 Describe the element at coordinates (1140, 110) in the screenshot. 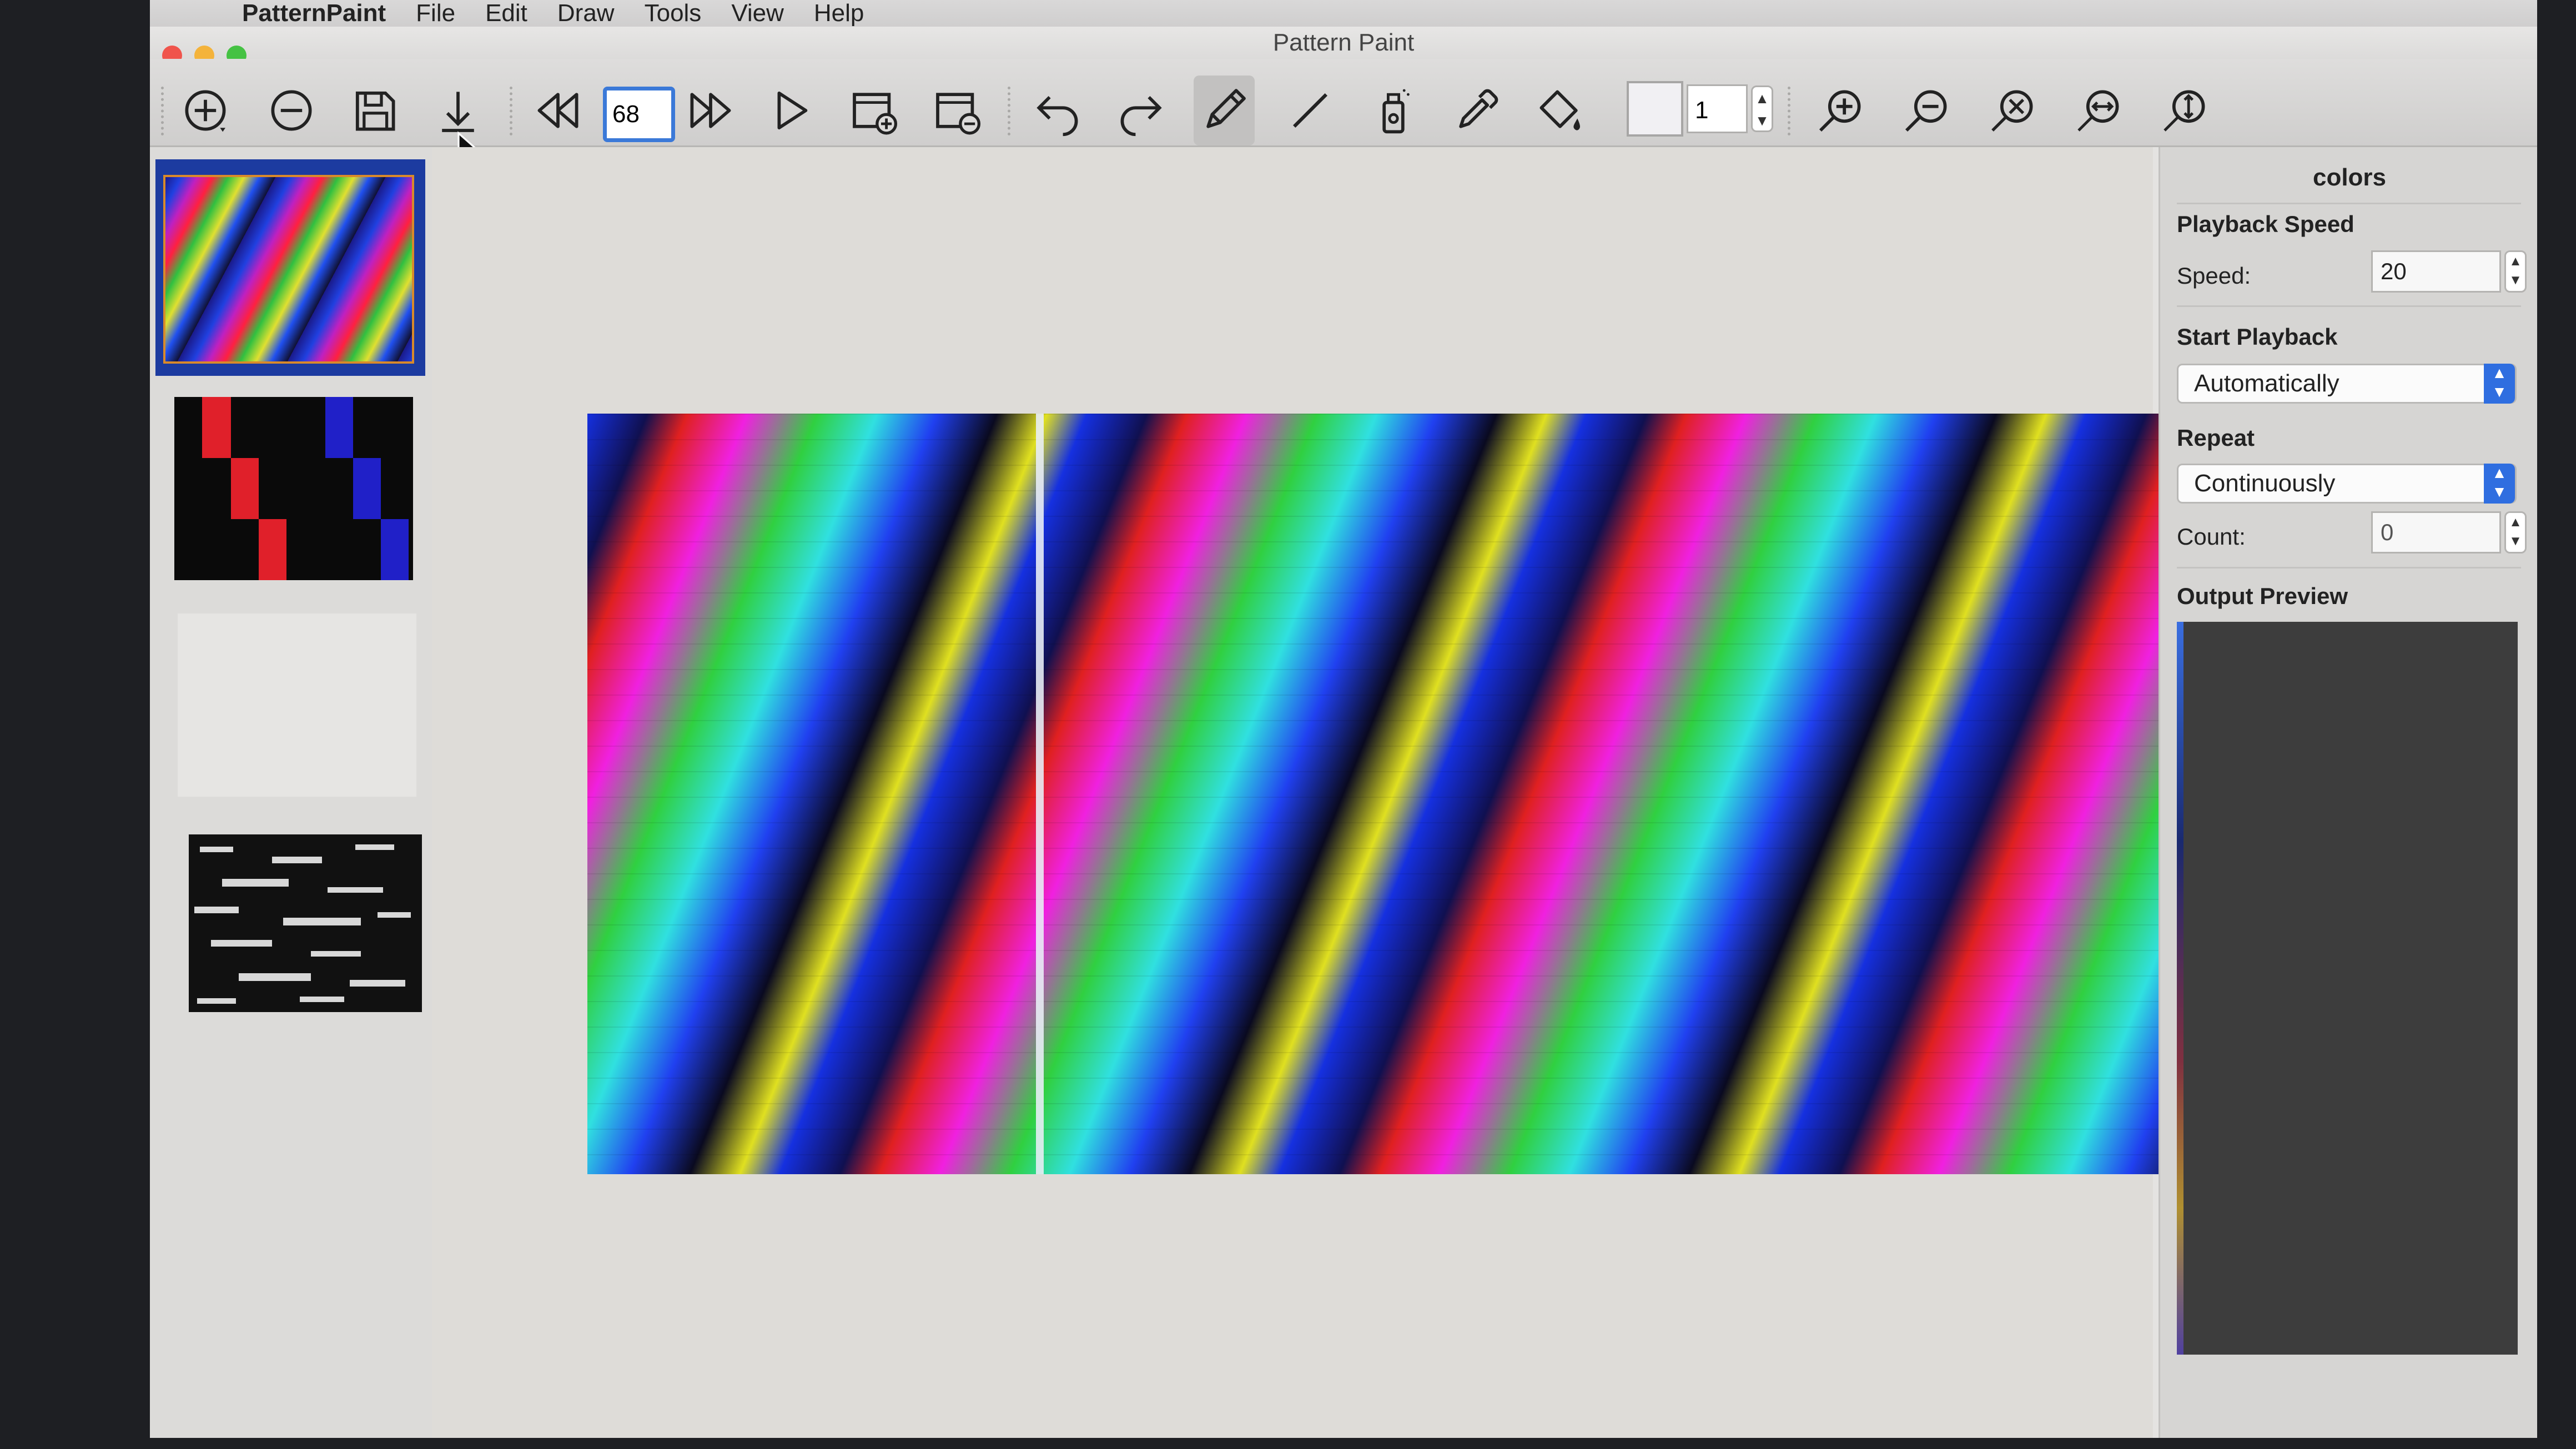

I see `redo-icon` at that location.